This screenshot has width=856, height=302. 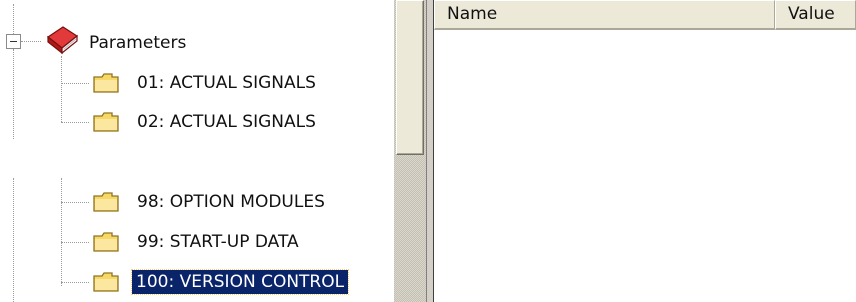 I want to click on tree-item-label: 02: ACTUAL SIGNALS, so click(x=226, y=122).